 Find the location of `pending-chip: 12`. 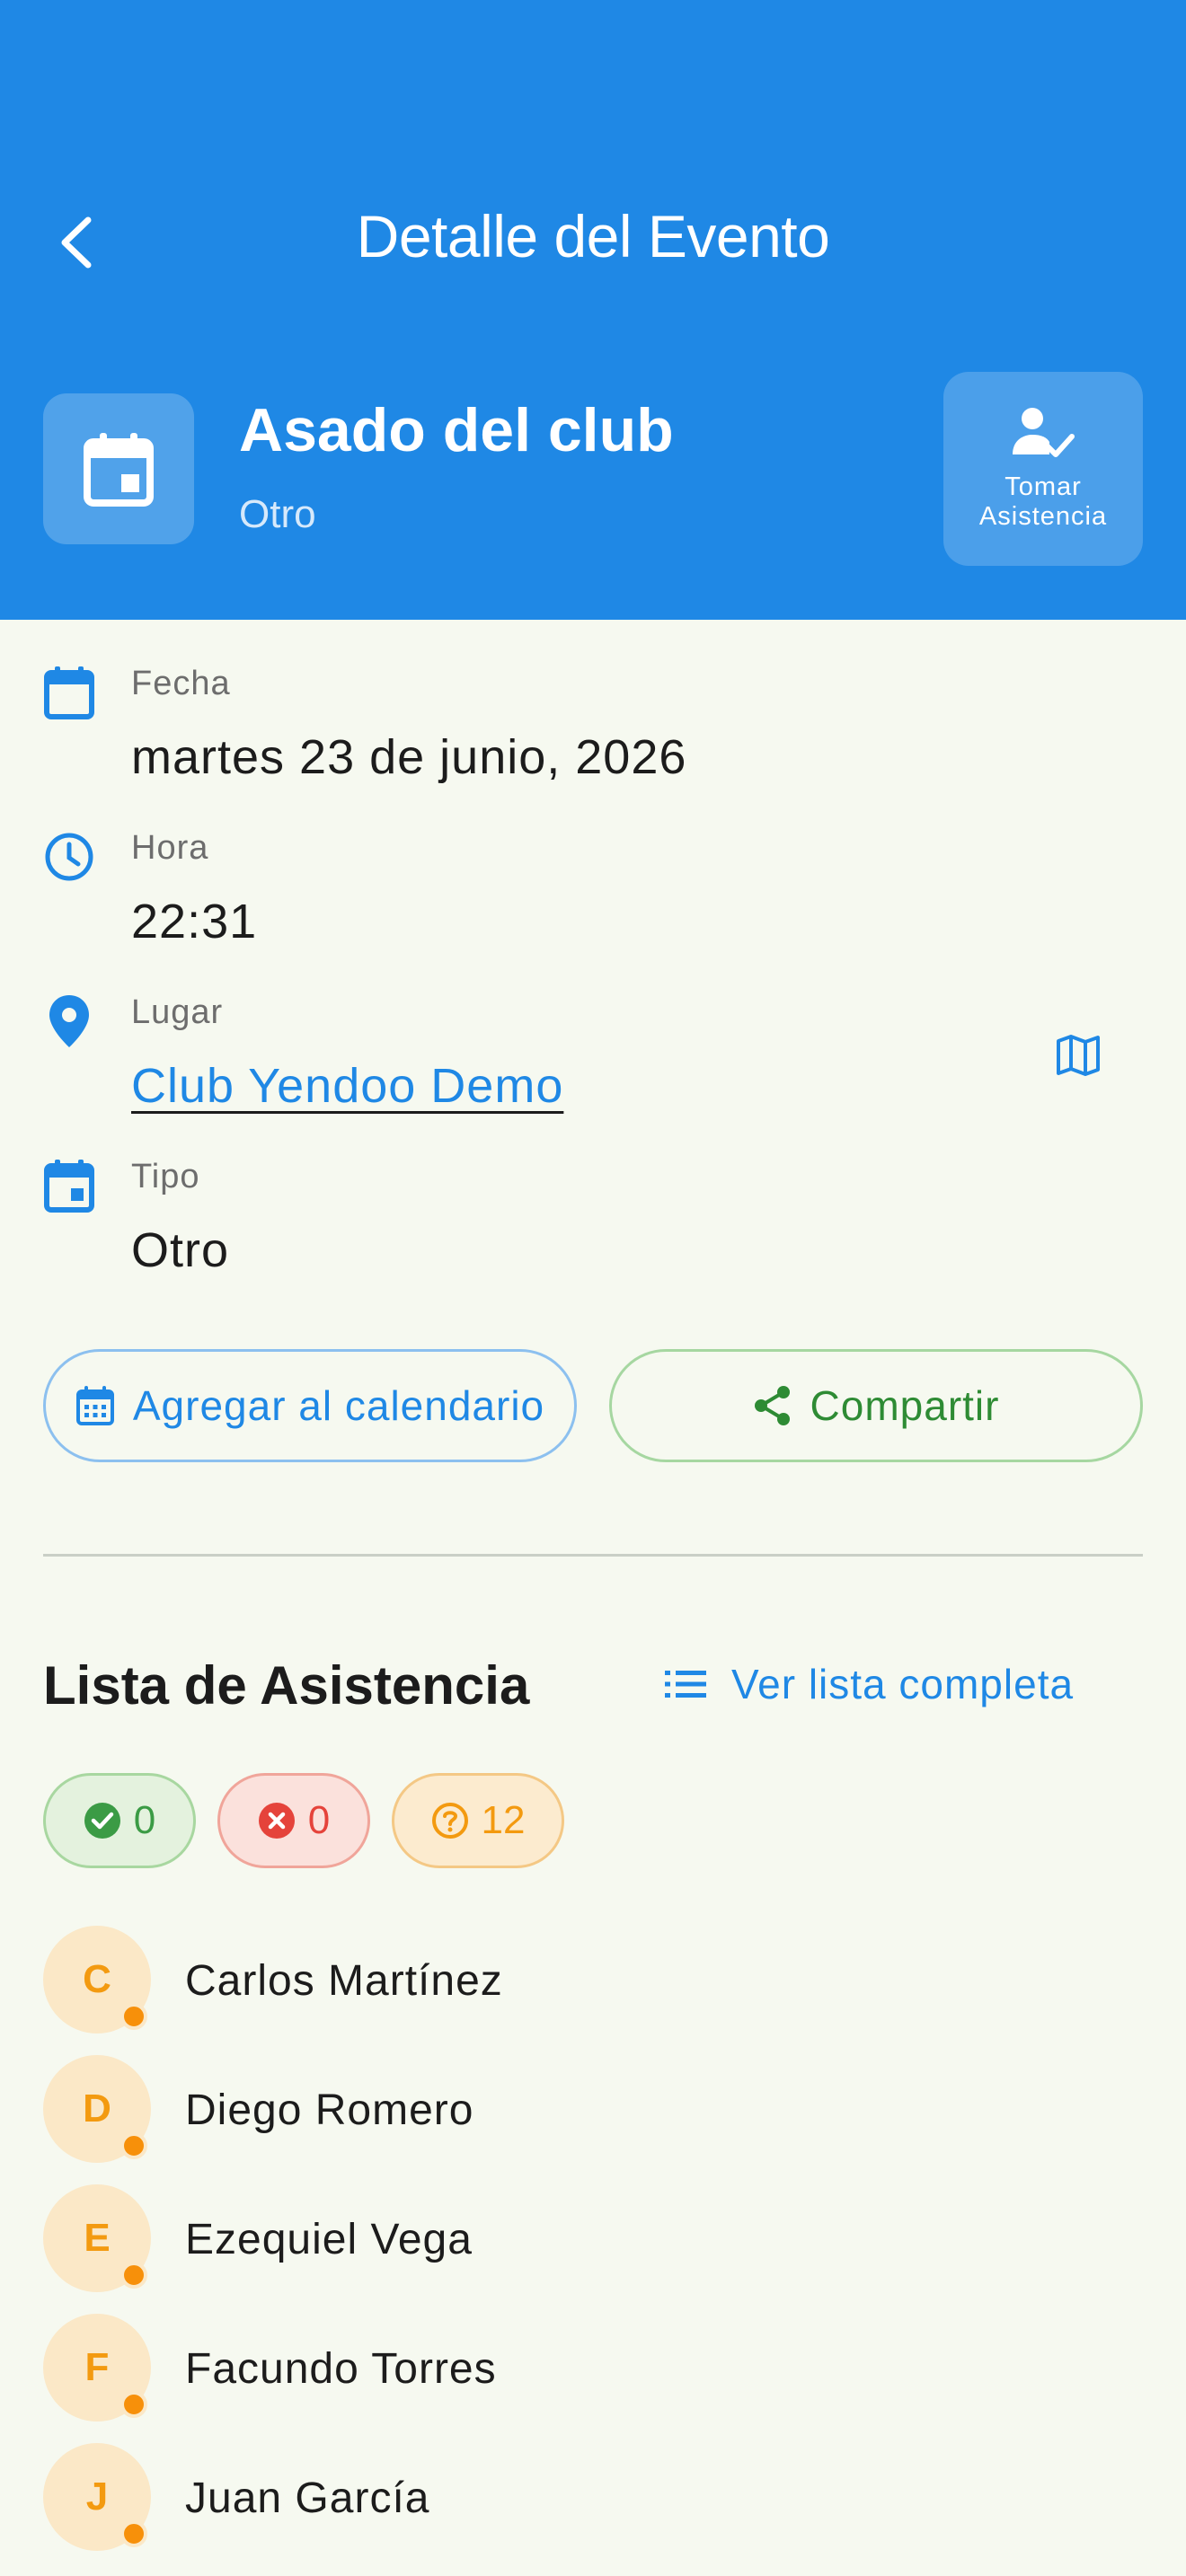

pending-chip: 12 is located at coordinates (478, 1820).